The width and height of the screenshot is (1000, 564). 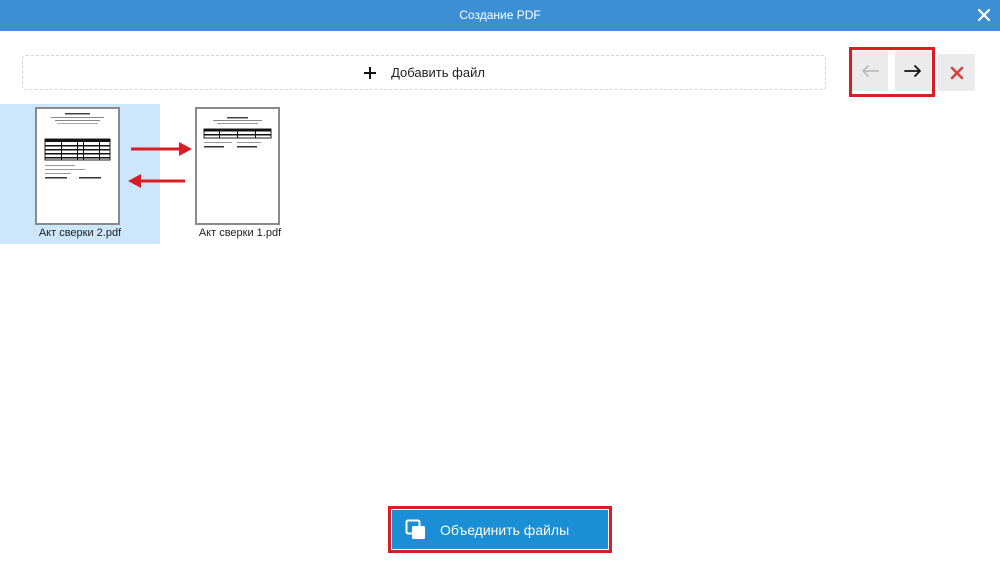 I want to click on file-name: Акт сверки 1.pdf, so click(x=240, y=233).